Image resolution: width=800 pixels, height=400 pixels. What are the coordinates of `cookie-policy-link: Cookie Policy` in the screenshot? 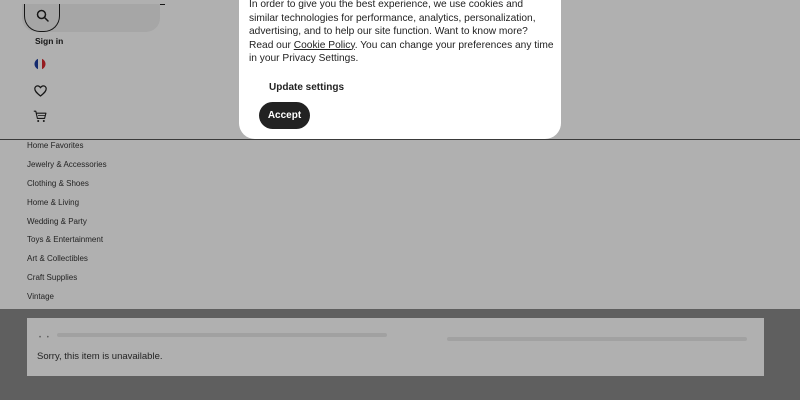 It's located at (324, 45).